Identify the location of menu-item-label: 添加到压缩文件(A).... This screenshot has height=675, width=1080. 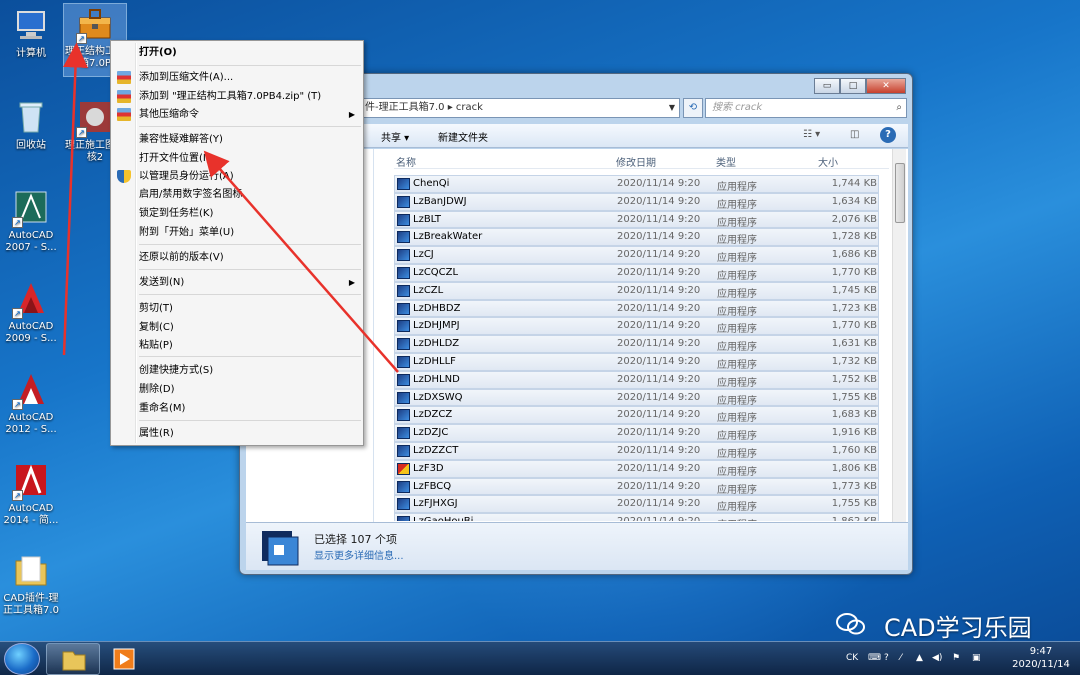
(186, 77).